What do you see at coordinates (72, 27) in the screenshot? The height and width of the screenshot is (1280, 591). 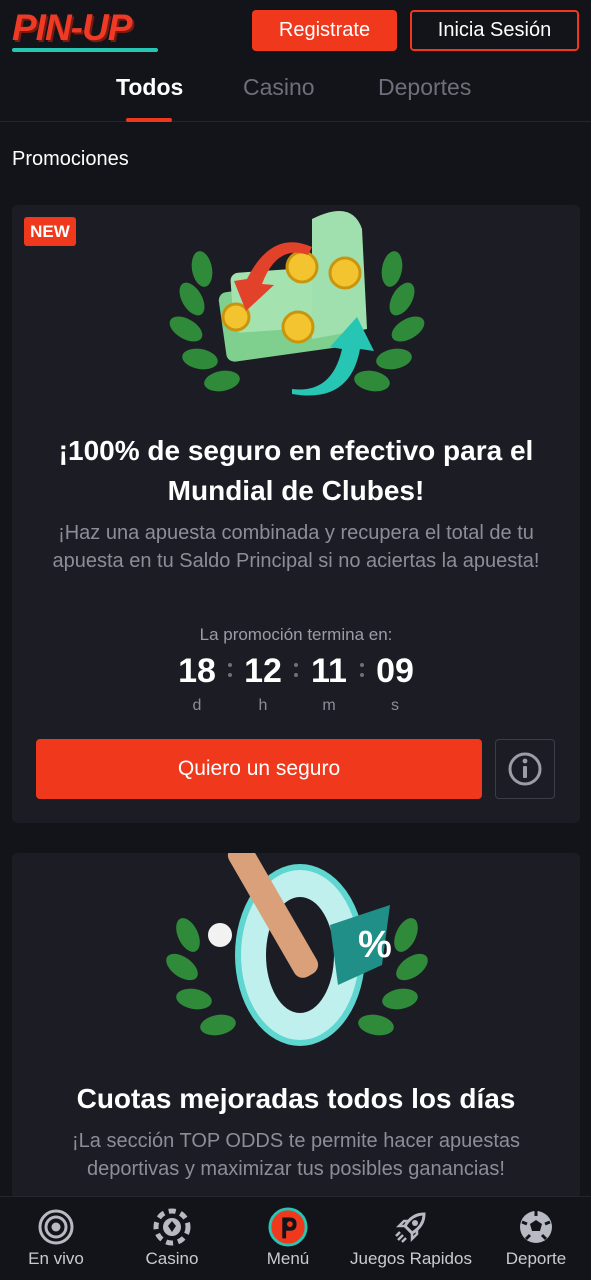 I see `logo-text: PIN-UP` at bounding box center [72, 27].